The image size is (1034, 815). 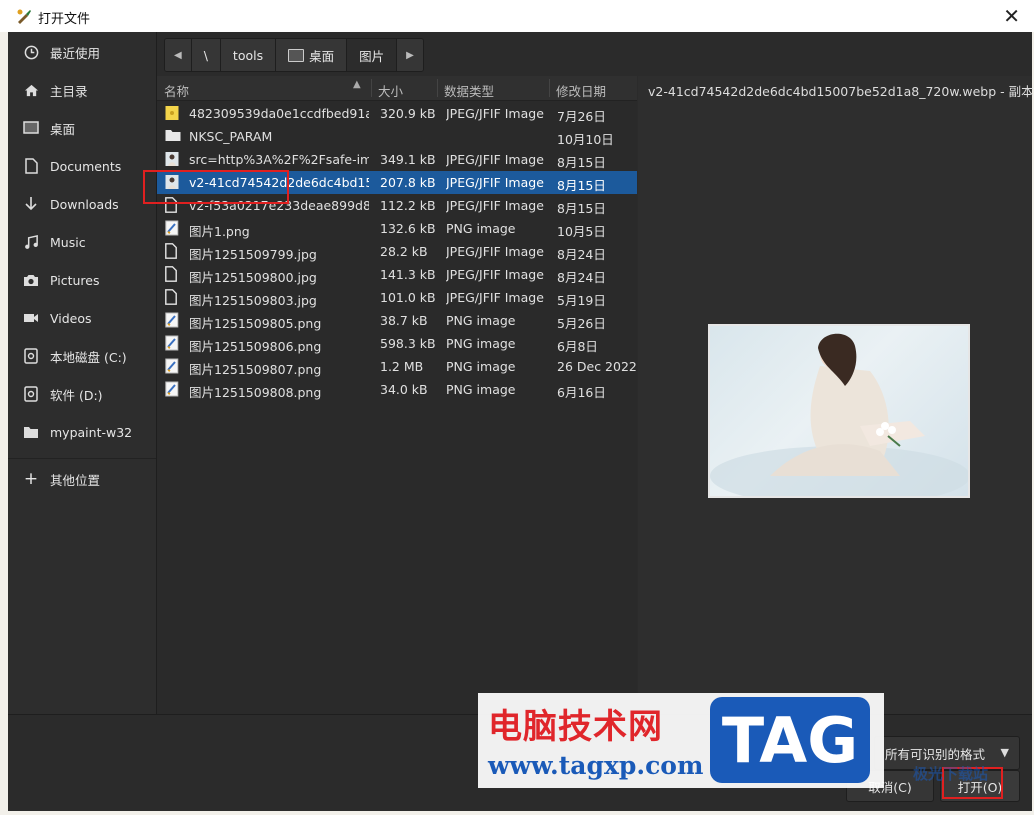 What do you see at coordinates (371, 88) in the screenshot?
I see `column-separator` at bounding box center [371, 88].